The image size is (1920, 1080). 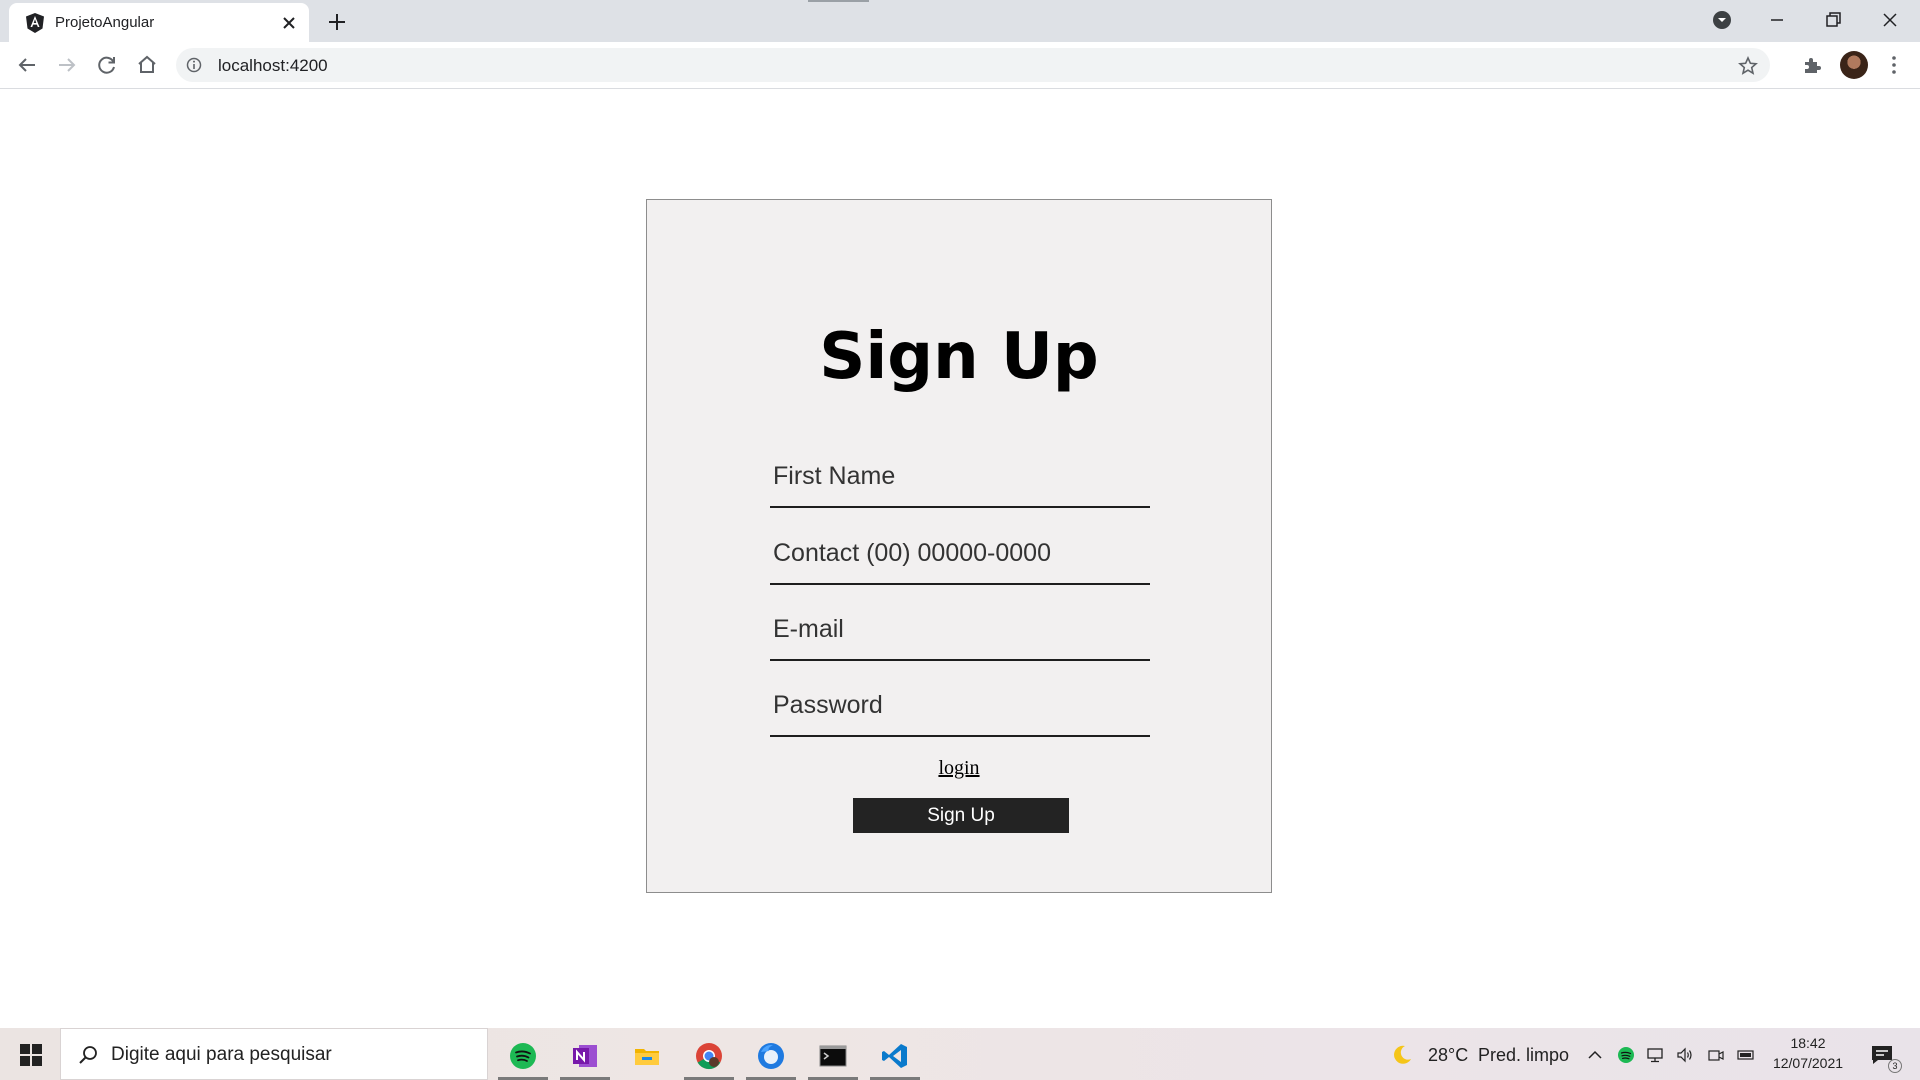 What do you see at coordinates (959, 357) in the screenshot?
I see `page-title: Sign Up` at bounding box center [959, 357].